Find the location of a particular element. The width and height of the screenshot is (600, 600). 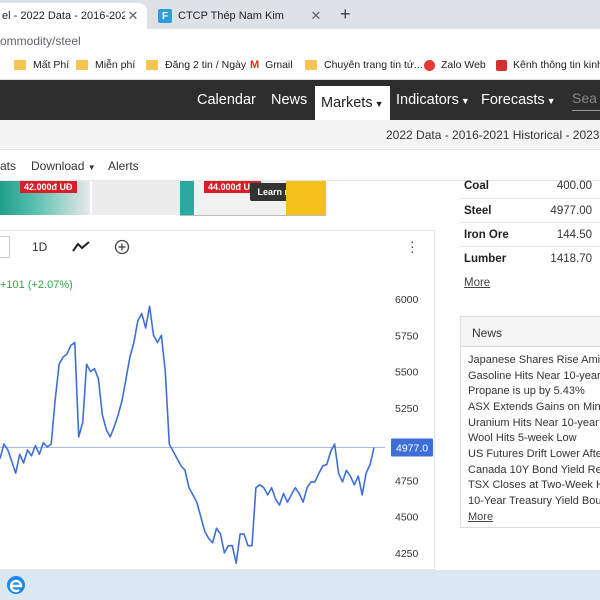

bookmark-label: Gmail is located at coordinates (279, 65).